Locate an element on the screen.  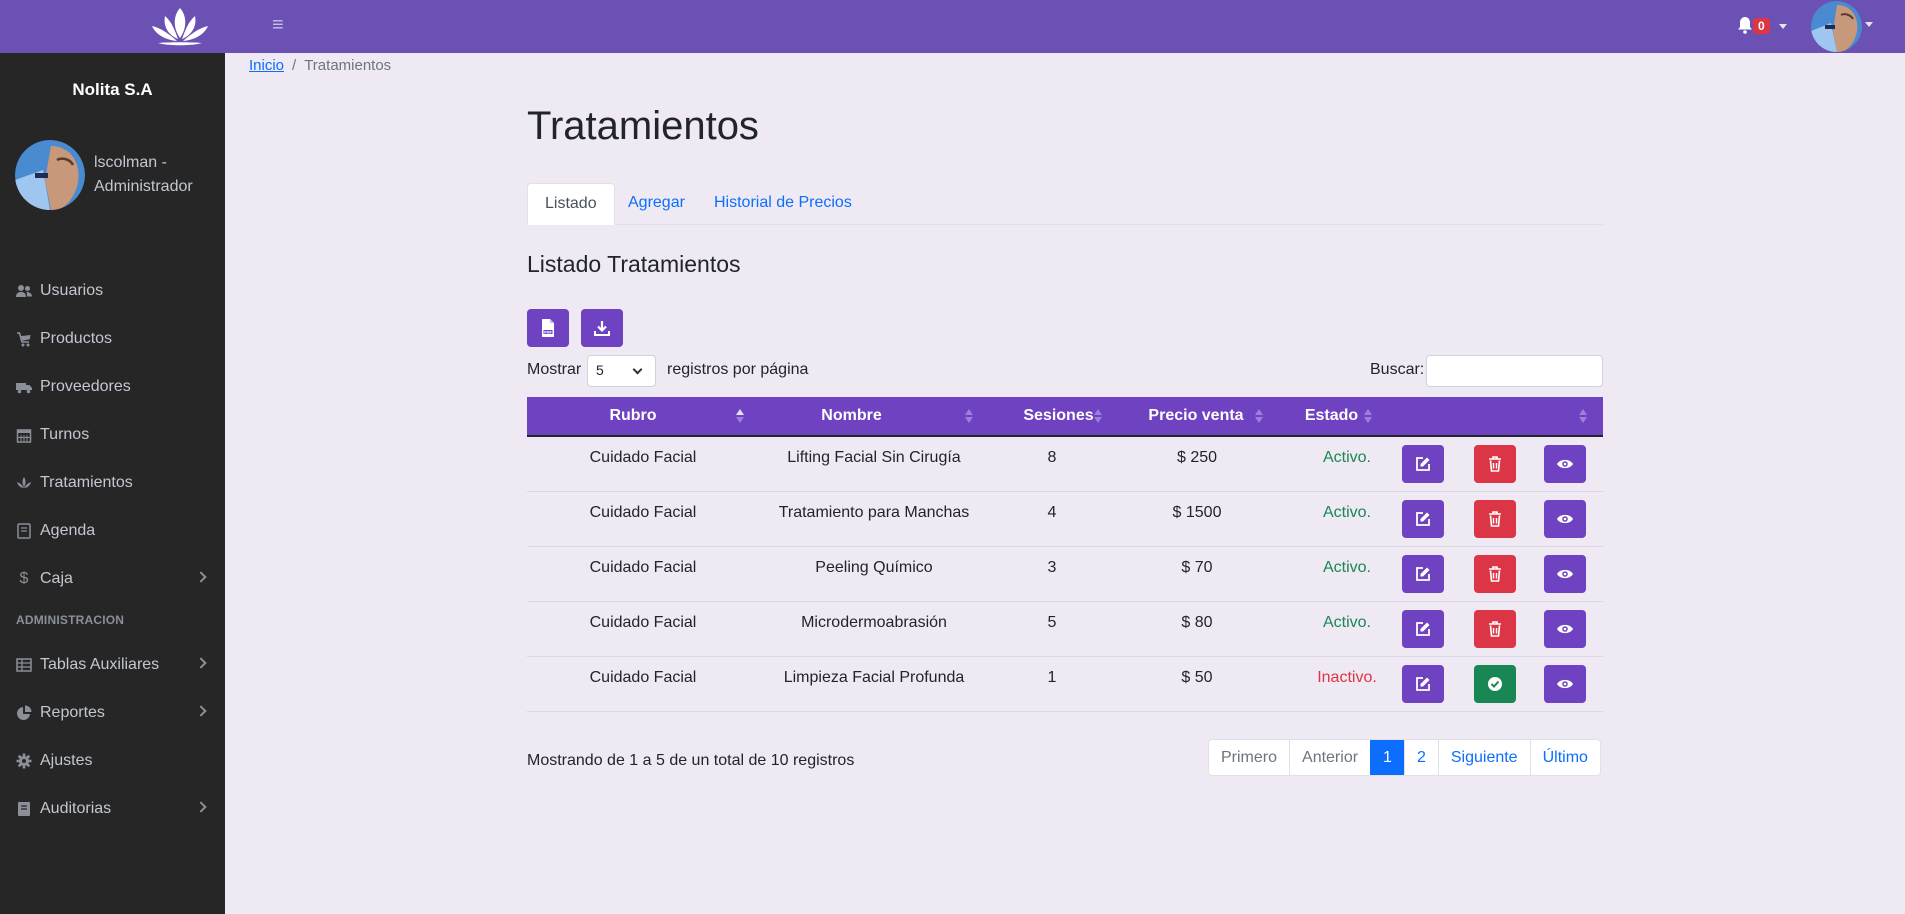
notifications-caret-icon is located at coordinates (1783, 26).